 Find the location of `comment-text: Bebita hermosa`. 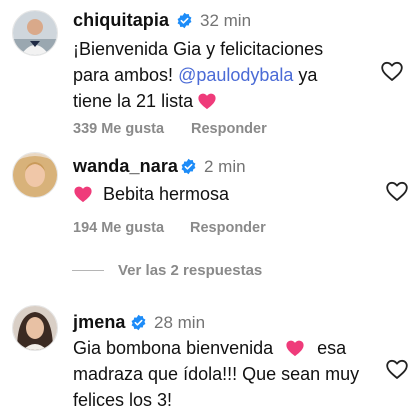

comment-text: Bebita hermosa is located at coordinates (223, 194).